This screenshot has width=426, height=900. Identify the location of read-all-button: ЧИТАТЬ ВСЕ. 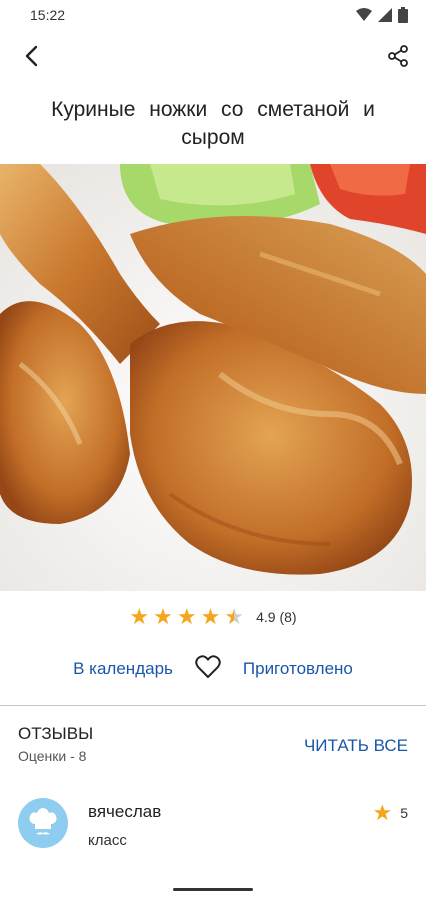
(356, 746).